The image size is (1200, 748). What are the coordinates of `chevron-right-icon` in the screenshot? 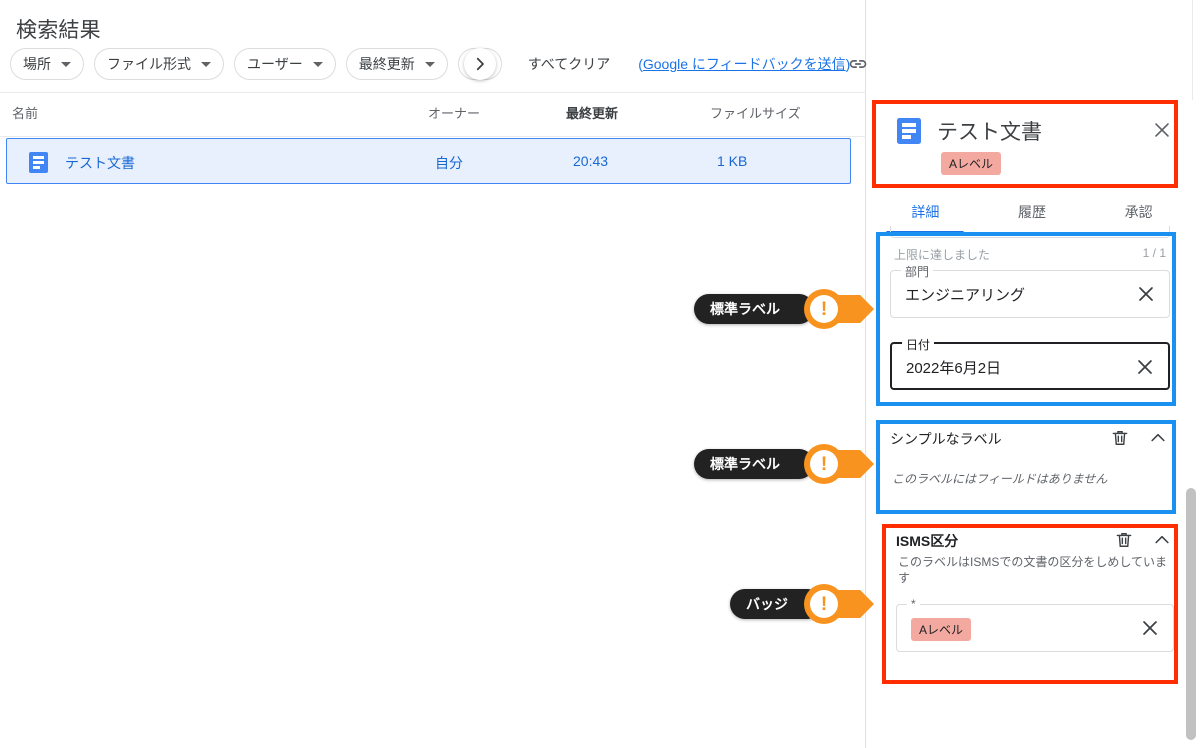 It's located at (479, 64).